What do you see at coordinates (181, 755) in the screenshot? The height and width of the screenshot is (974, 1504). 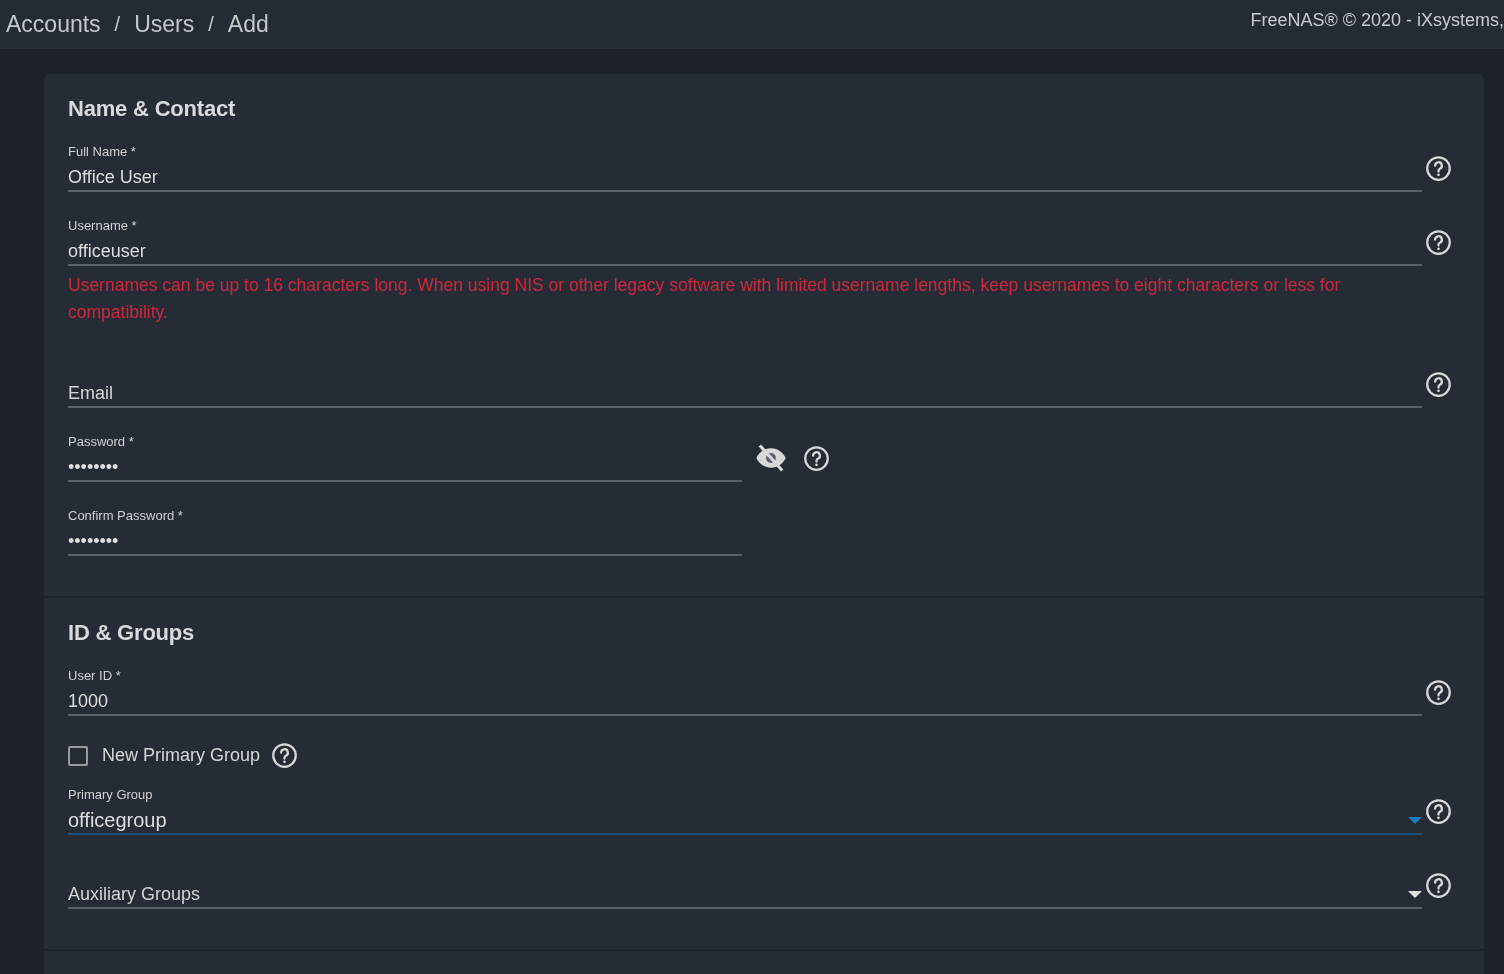 I see `checkbox-label: New Primary Group` at bounding box center [181, 755].